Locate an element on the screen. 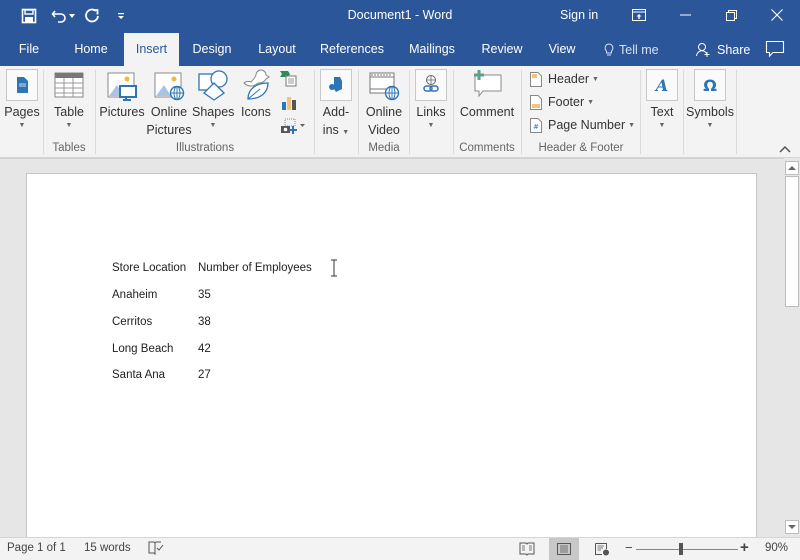  text-label: Text is located at coordinates (662, 112).